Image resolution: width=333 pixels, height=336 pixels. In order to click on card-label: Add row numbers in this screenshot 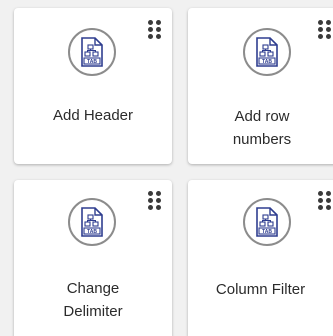, I will do `click(262, 128)`.